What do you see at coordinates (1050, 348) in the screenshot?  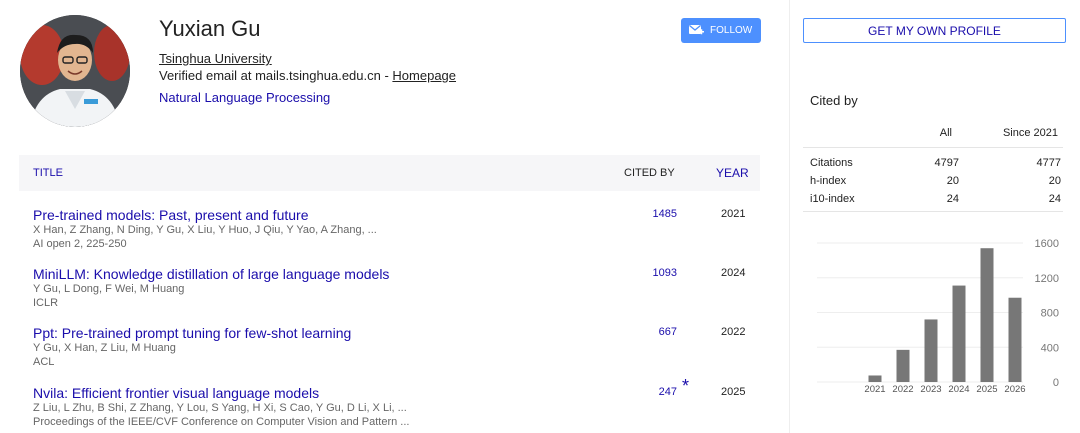 I see `y-tick-label: 400` at bounding box center [1050, 348].